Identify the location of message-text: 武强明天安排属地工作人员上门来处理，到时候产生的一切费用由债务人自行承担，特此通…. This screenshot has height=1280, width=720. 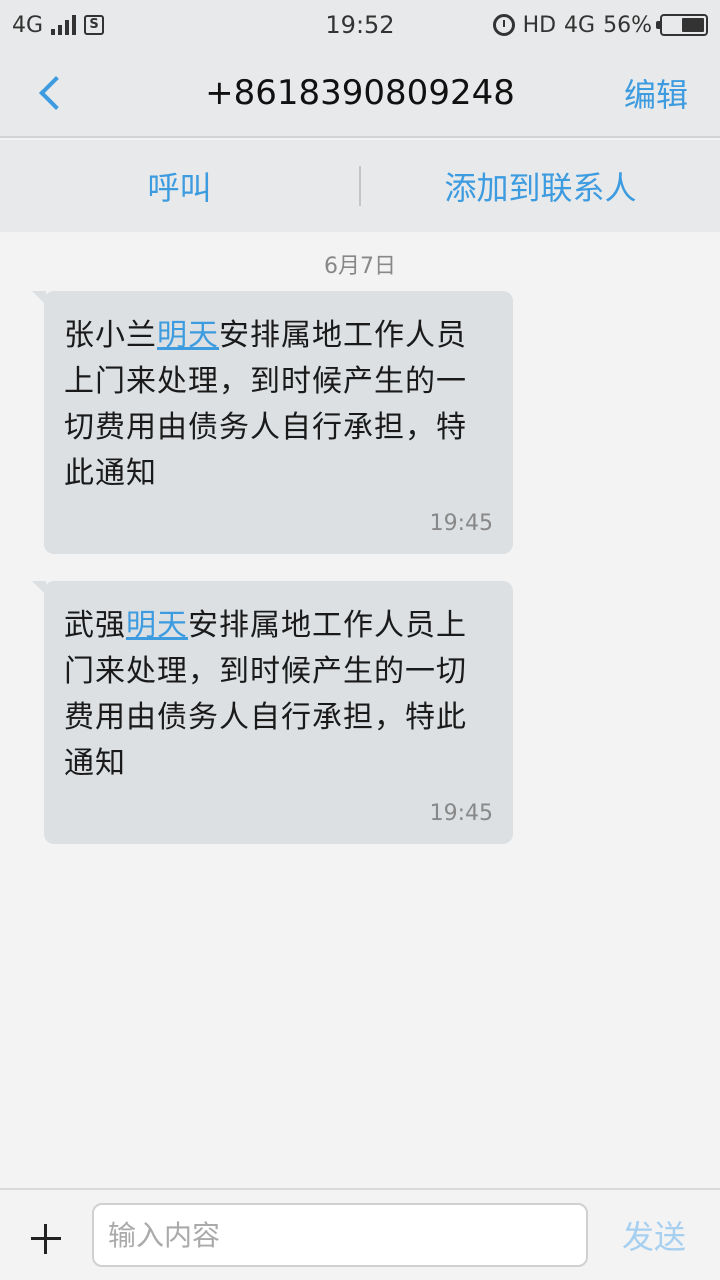
(278, 695).